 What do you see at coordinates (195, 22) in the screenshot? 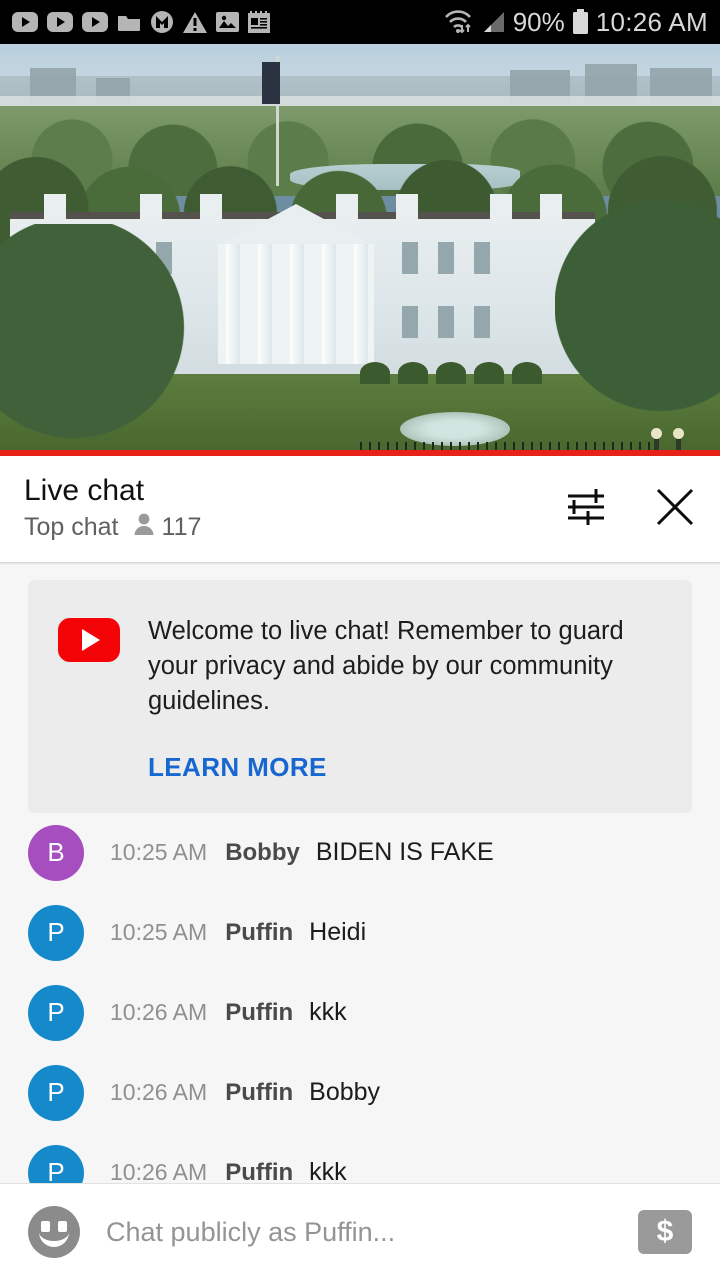
I see `warning-triangle-icon` at bounding box center [195, 22].